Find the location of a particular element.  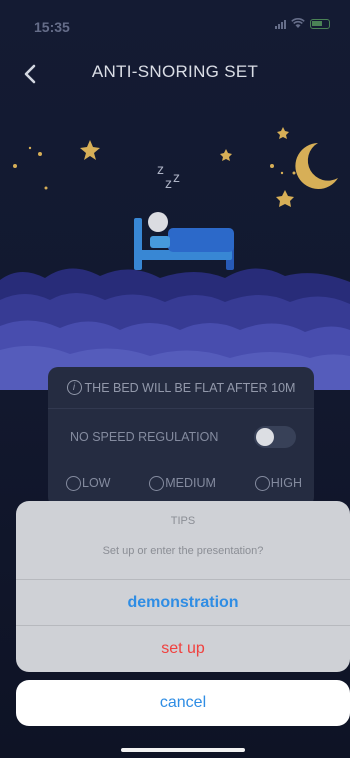

demonstration-button: demonstration is located at coordinates (183, 602).